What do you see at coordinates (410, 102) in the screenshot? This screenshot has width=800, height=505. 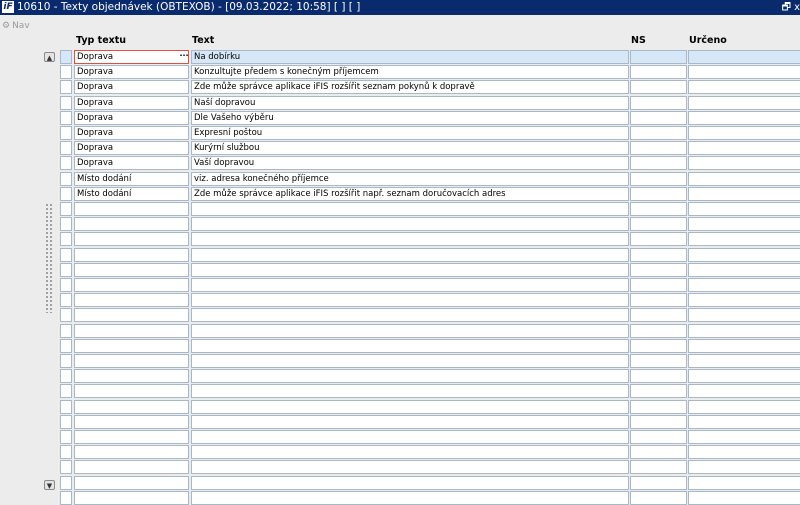 I see `cell-text: Naší dopravou` at bounding box center [410, 102].